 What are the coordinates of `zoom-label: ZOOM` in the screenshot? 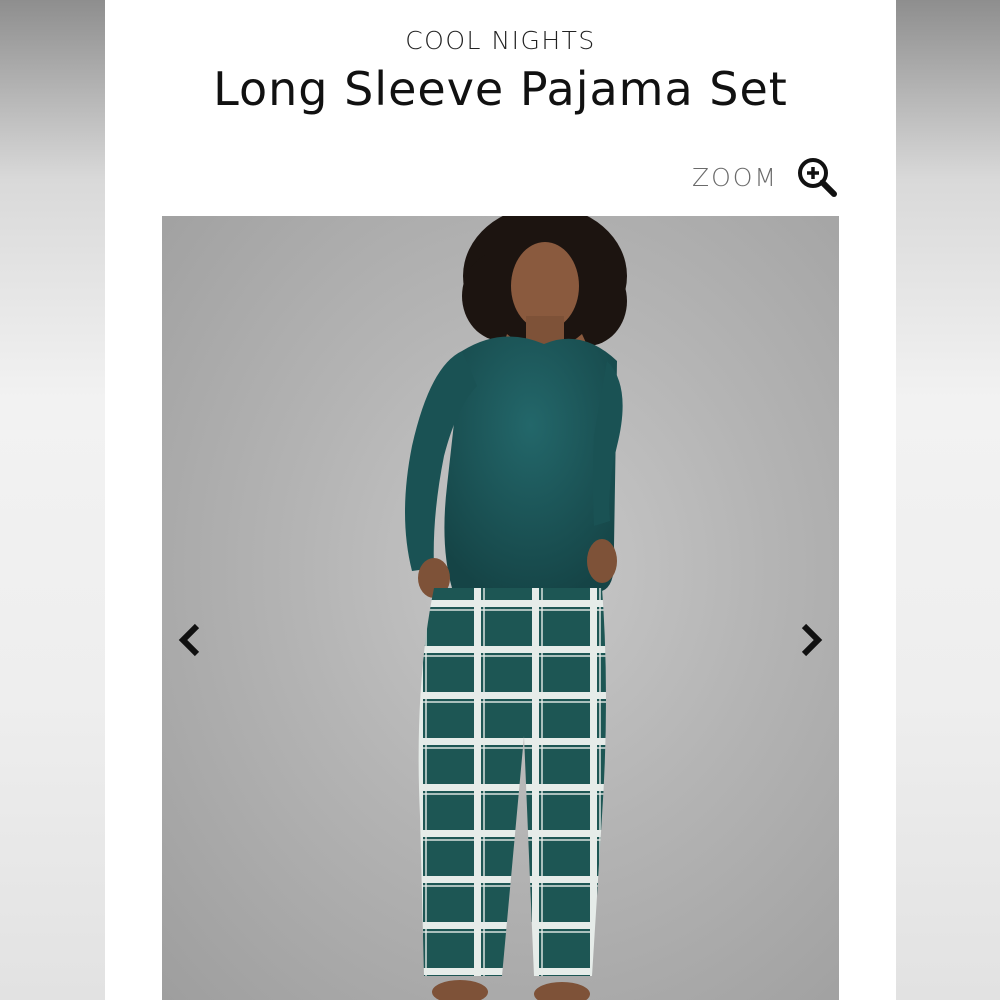 It's located at (734, 177).